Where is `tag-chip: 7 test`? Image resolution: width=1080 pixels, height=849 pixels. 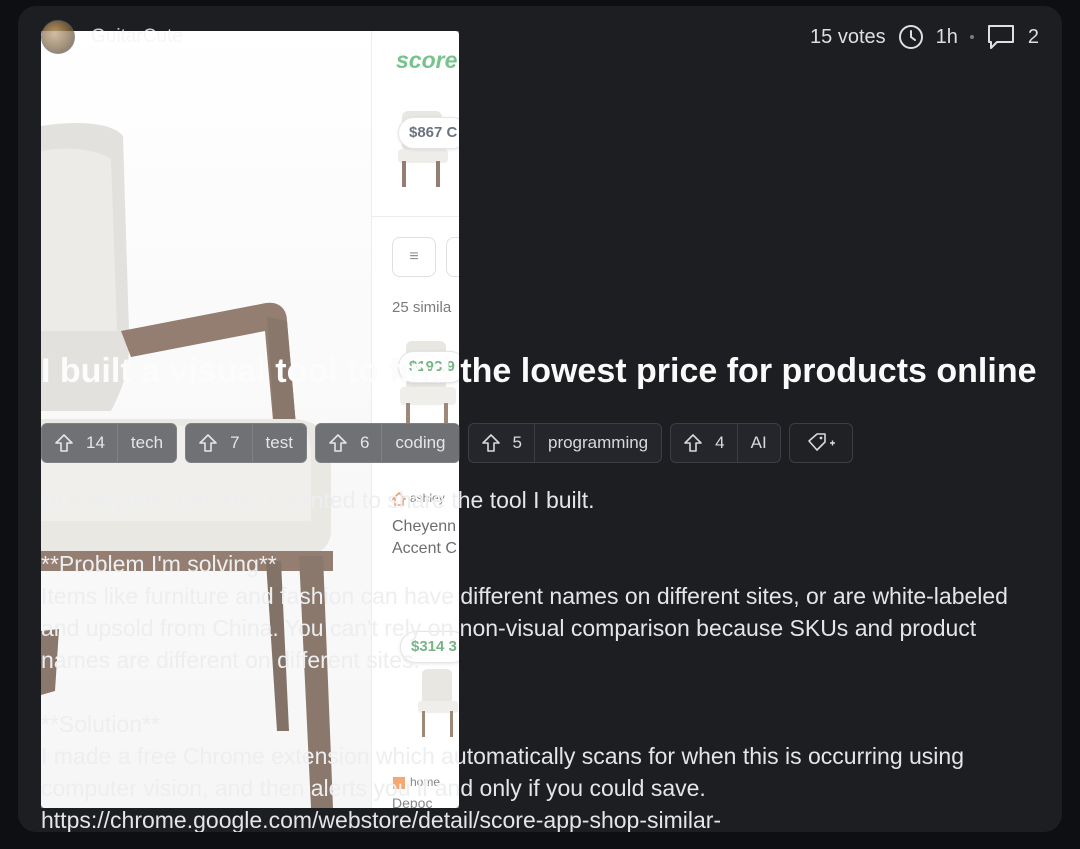
tag-chip: 7 test is located at coordinates (246, 443).